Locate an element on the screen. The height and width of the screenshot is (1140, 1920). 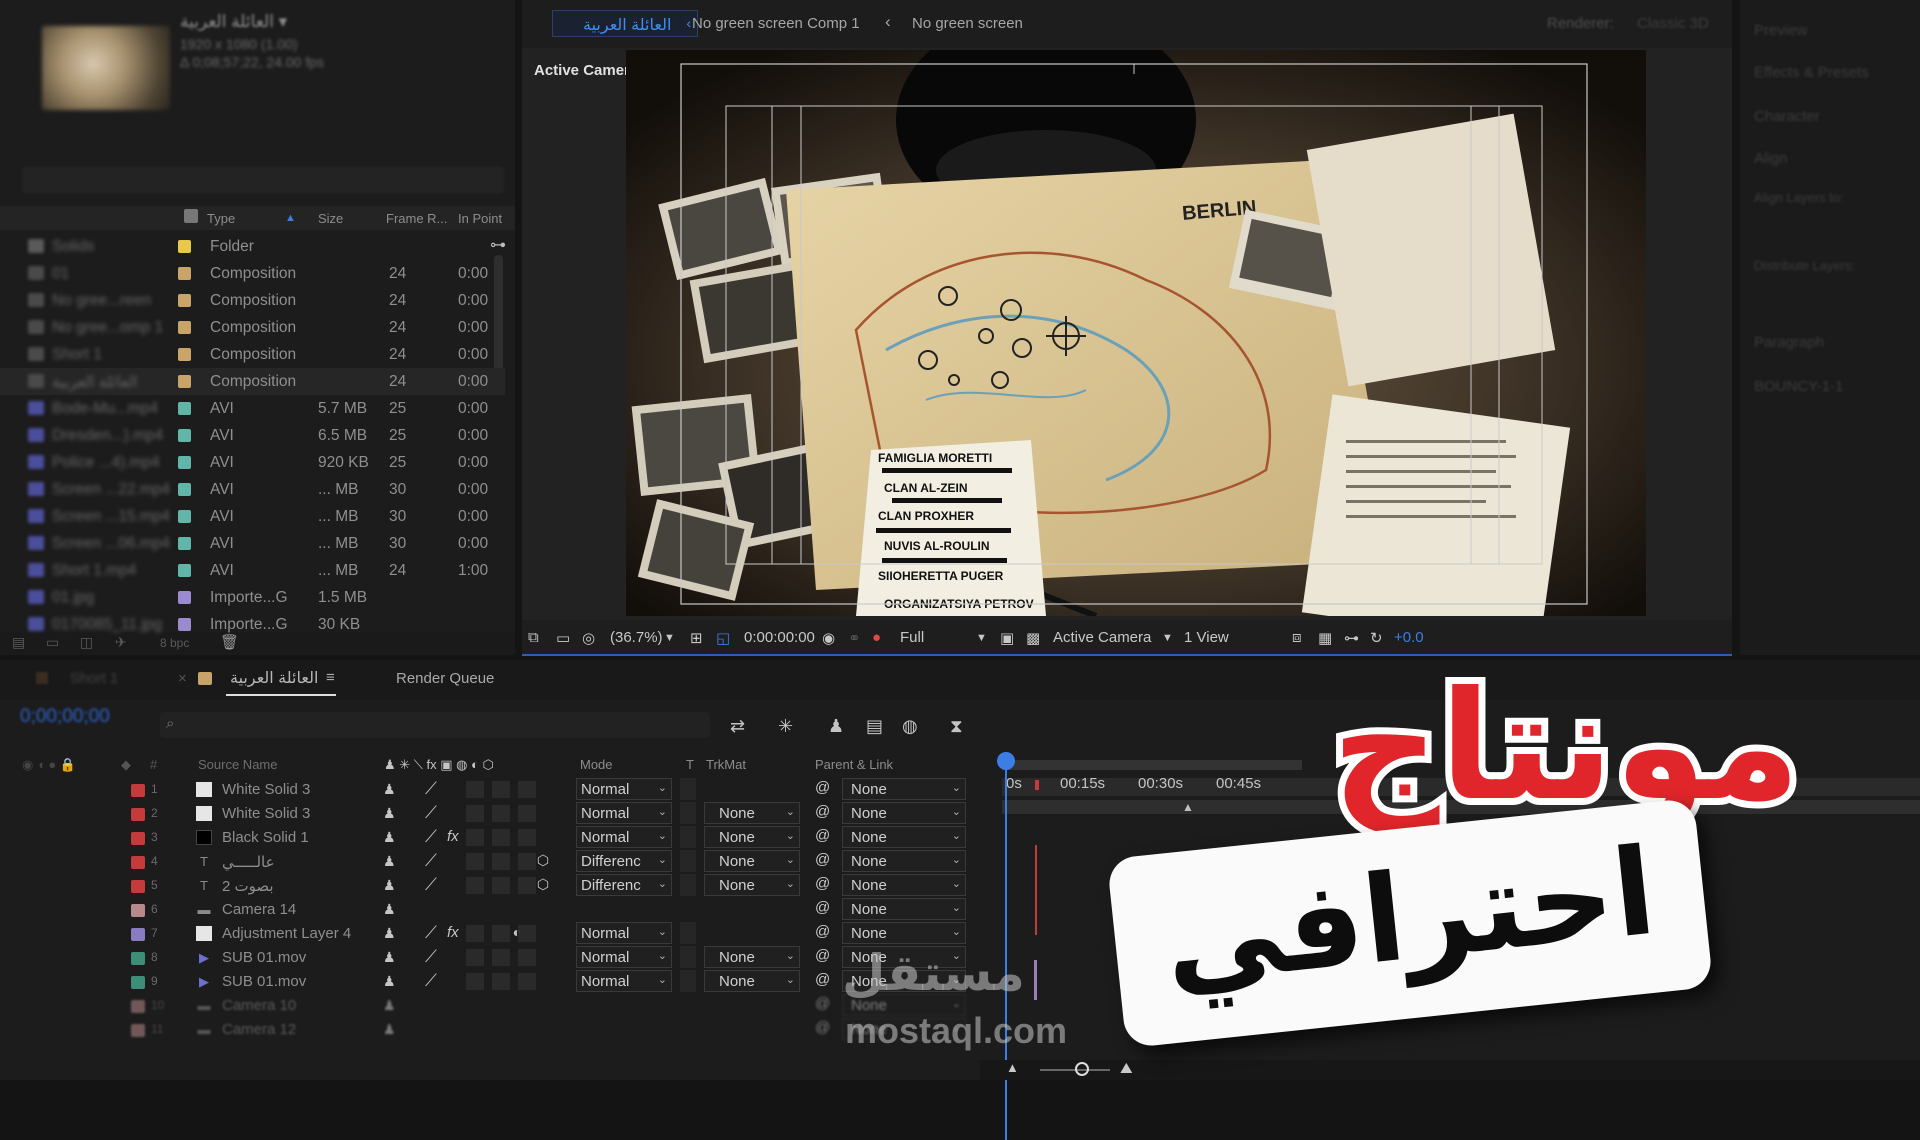
flowchart-icon: ⊶ is located at coordinates (1351, 638).